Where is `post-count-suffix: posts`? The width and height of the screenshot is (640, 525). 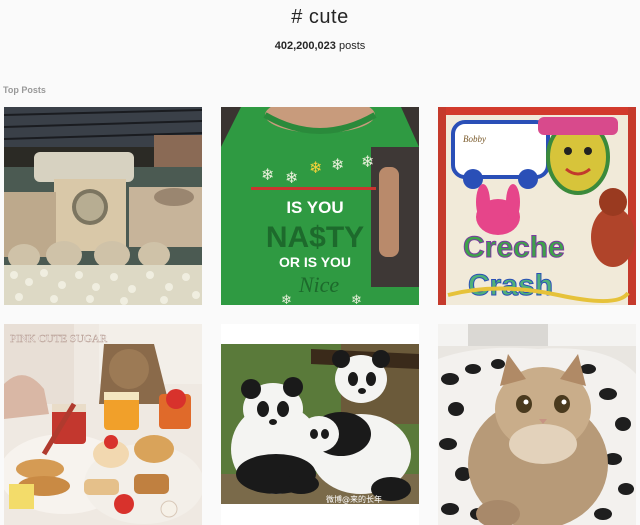 post-count-suffix: posts is located at coordinates (350, 46).